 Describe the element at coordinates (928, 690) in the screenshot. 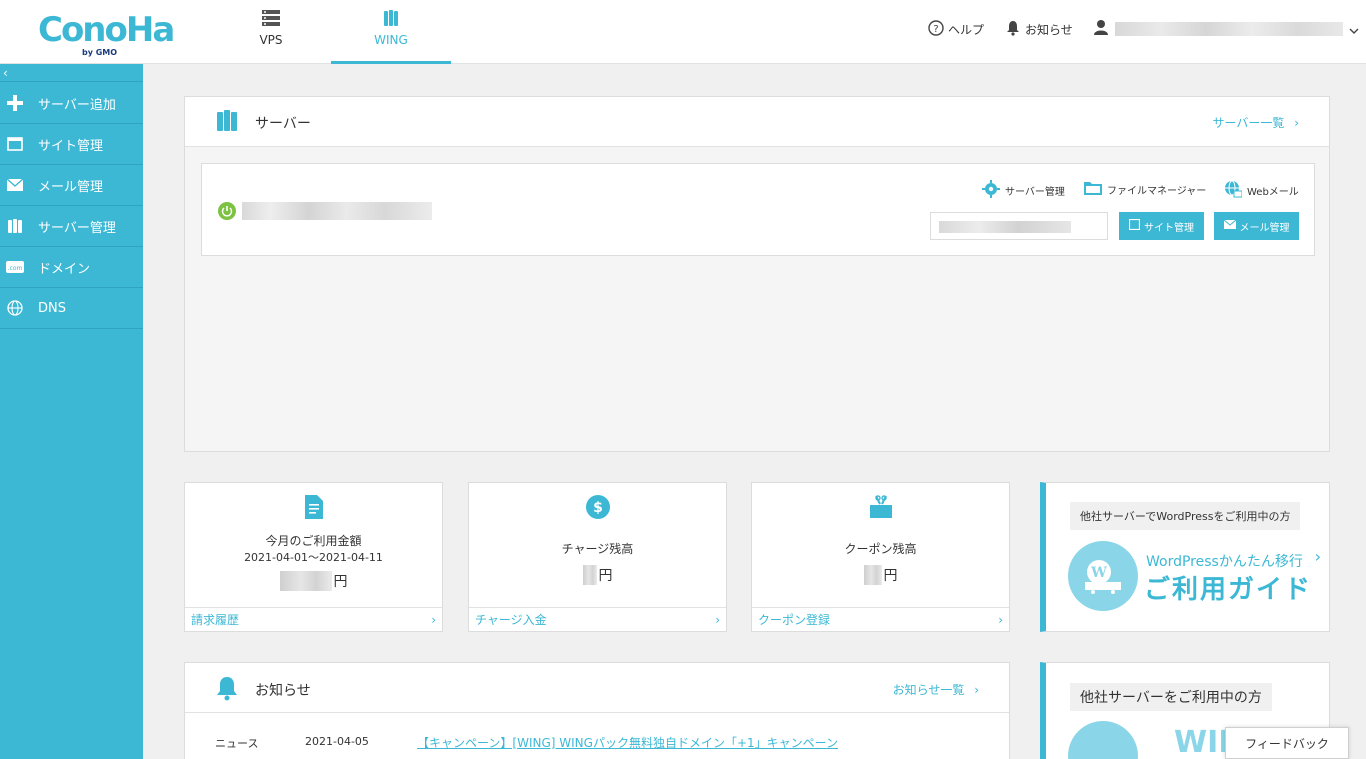

I see `news-list-link-label: お知らせ一覧` at that location.